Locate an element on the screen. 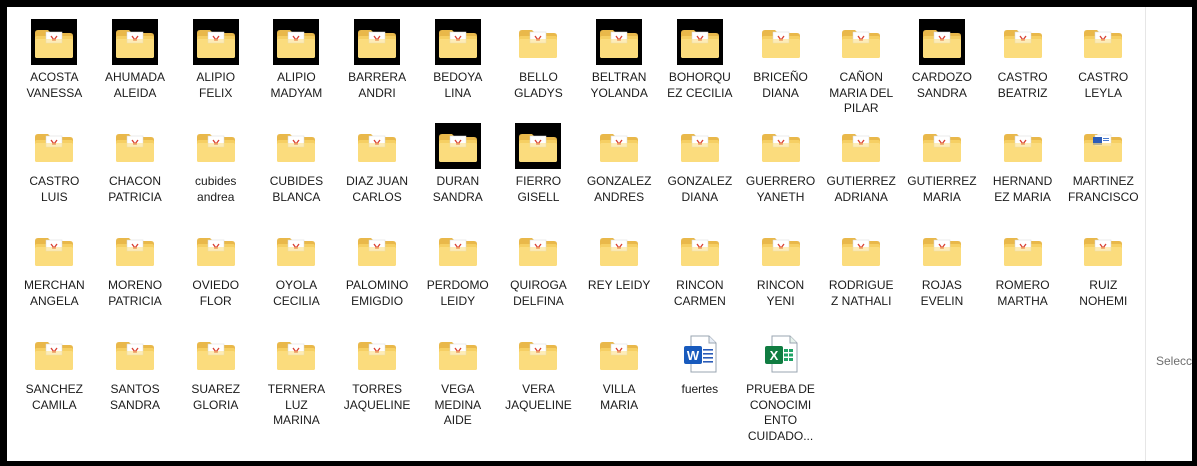 The width and height of the screenshot is (1197, 466). file-item: CHACON PATRICIA is located at coordinates (135, 173).